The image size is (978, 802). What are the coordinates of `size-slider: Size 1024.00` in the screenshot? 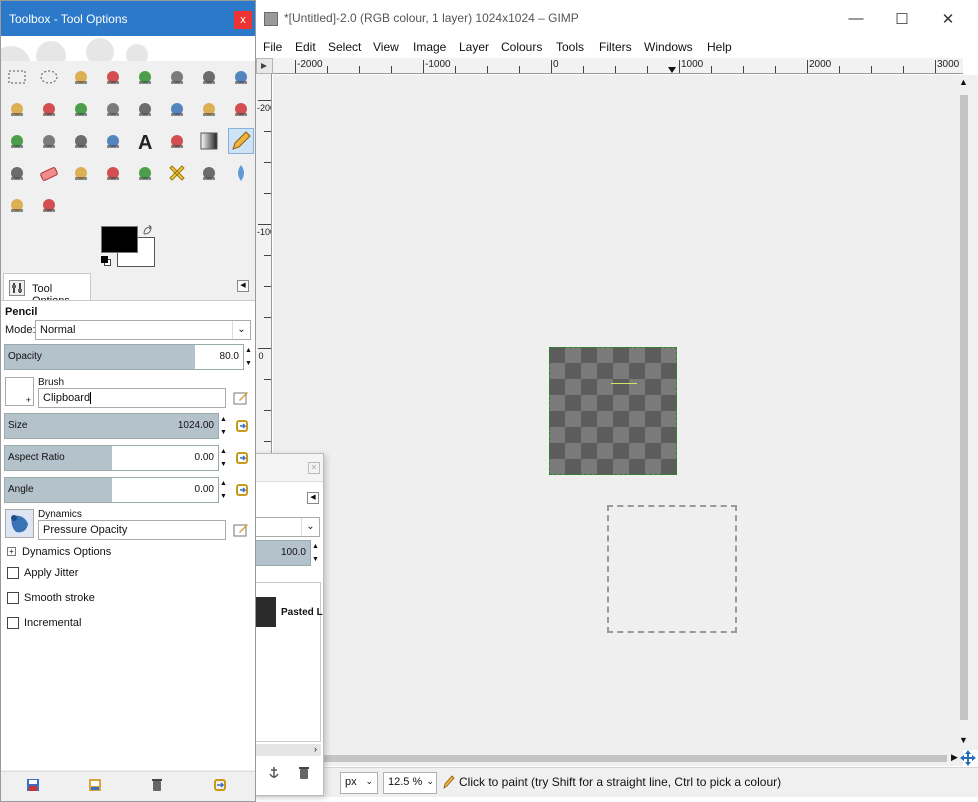 It's located at (111, 426).